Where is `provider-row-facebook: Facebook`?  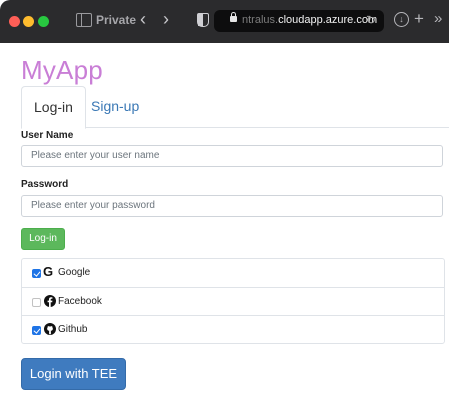 provider-row-facebook: Facebook is located at coordinates (233, 301).